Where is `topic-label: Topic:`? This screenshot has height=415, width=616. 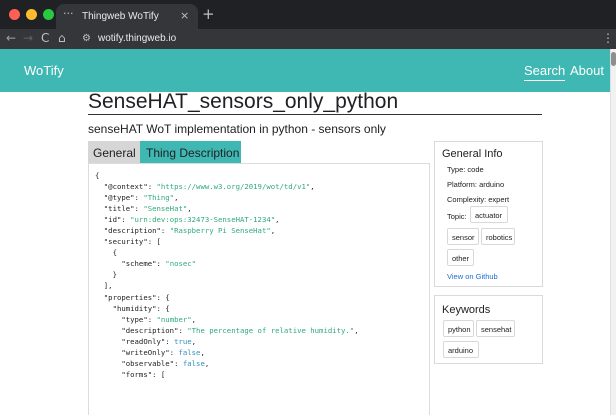 topic-label: Topic: is located at coordinates (457, 216).